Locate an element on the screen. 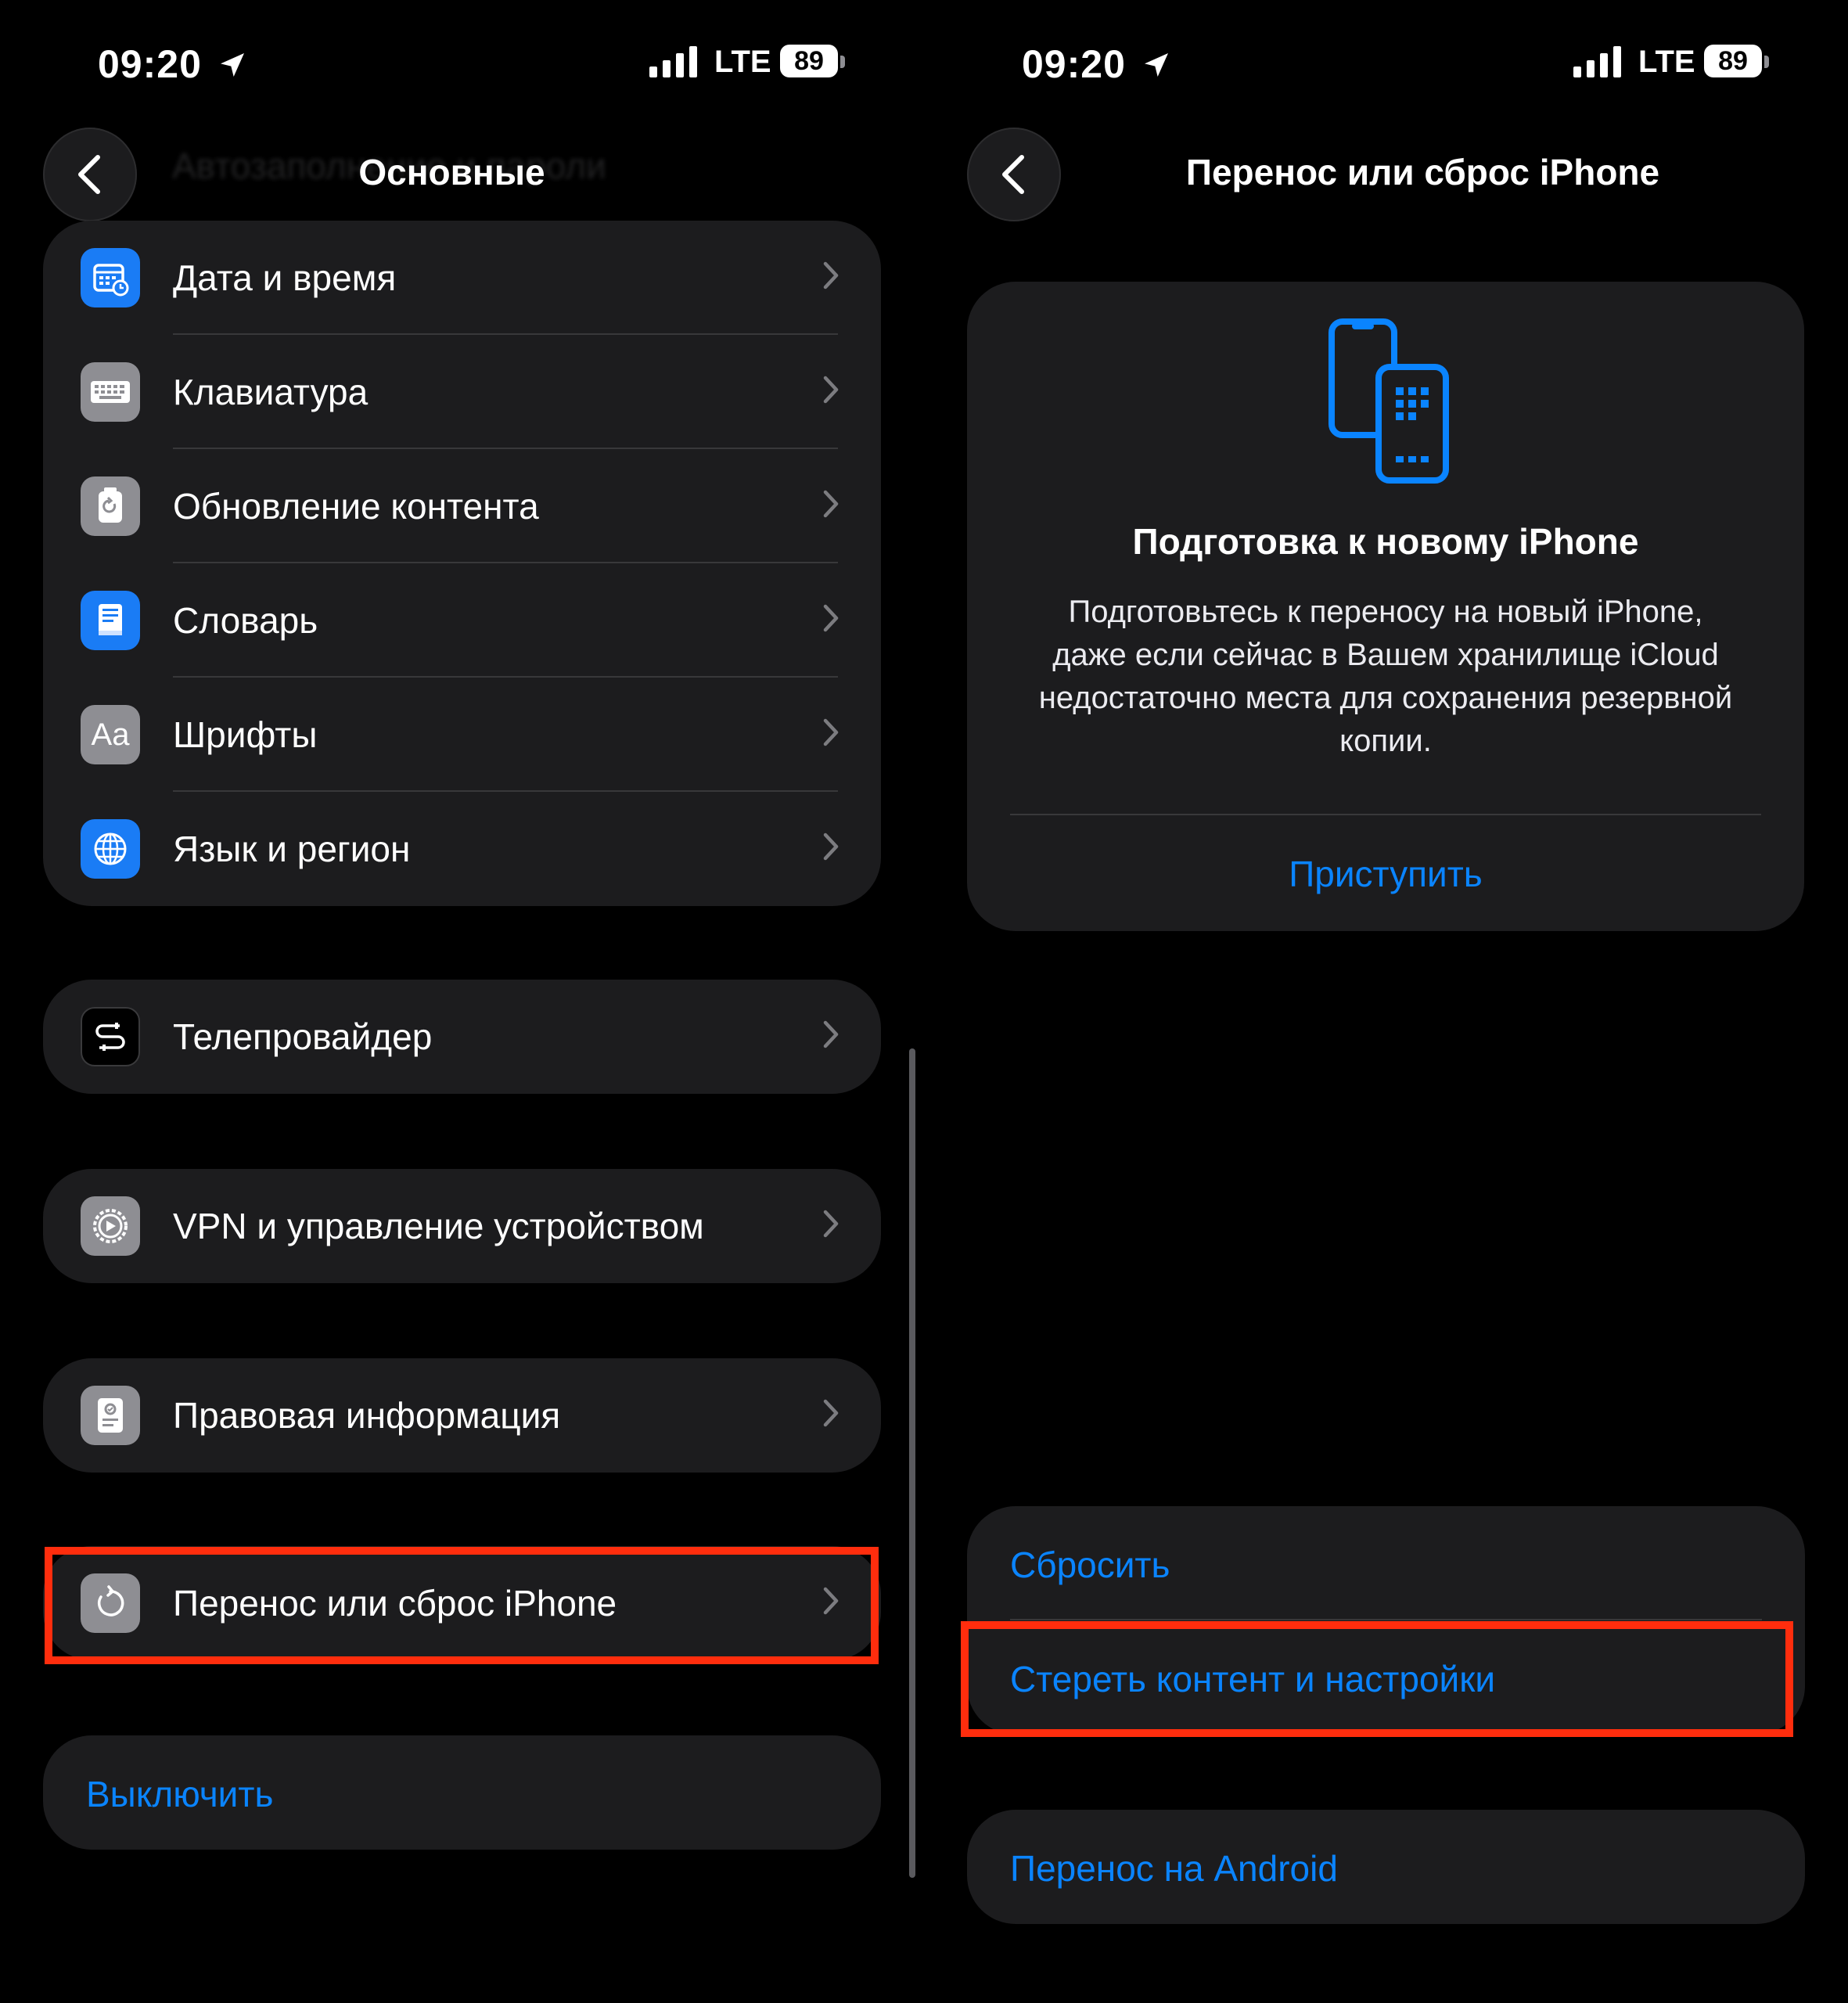  scrollbar is located at coordinates (912, 1463).